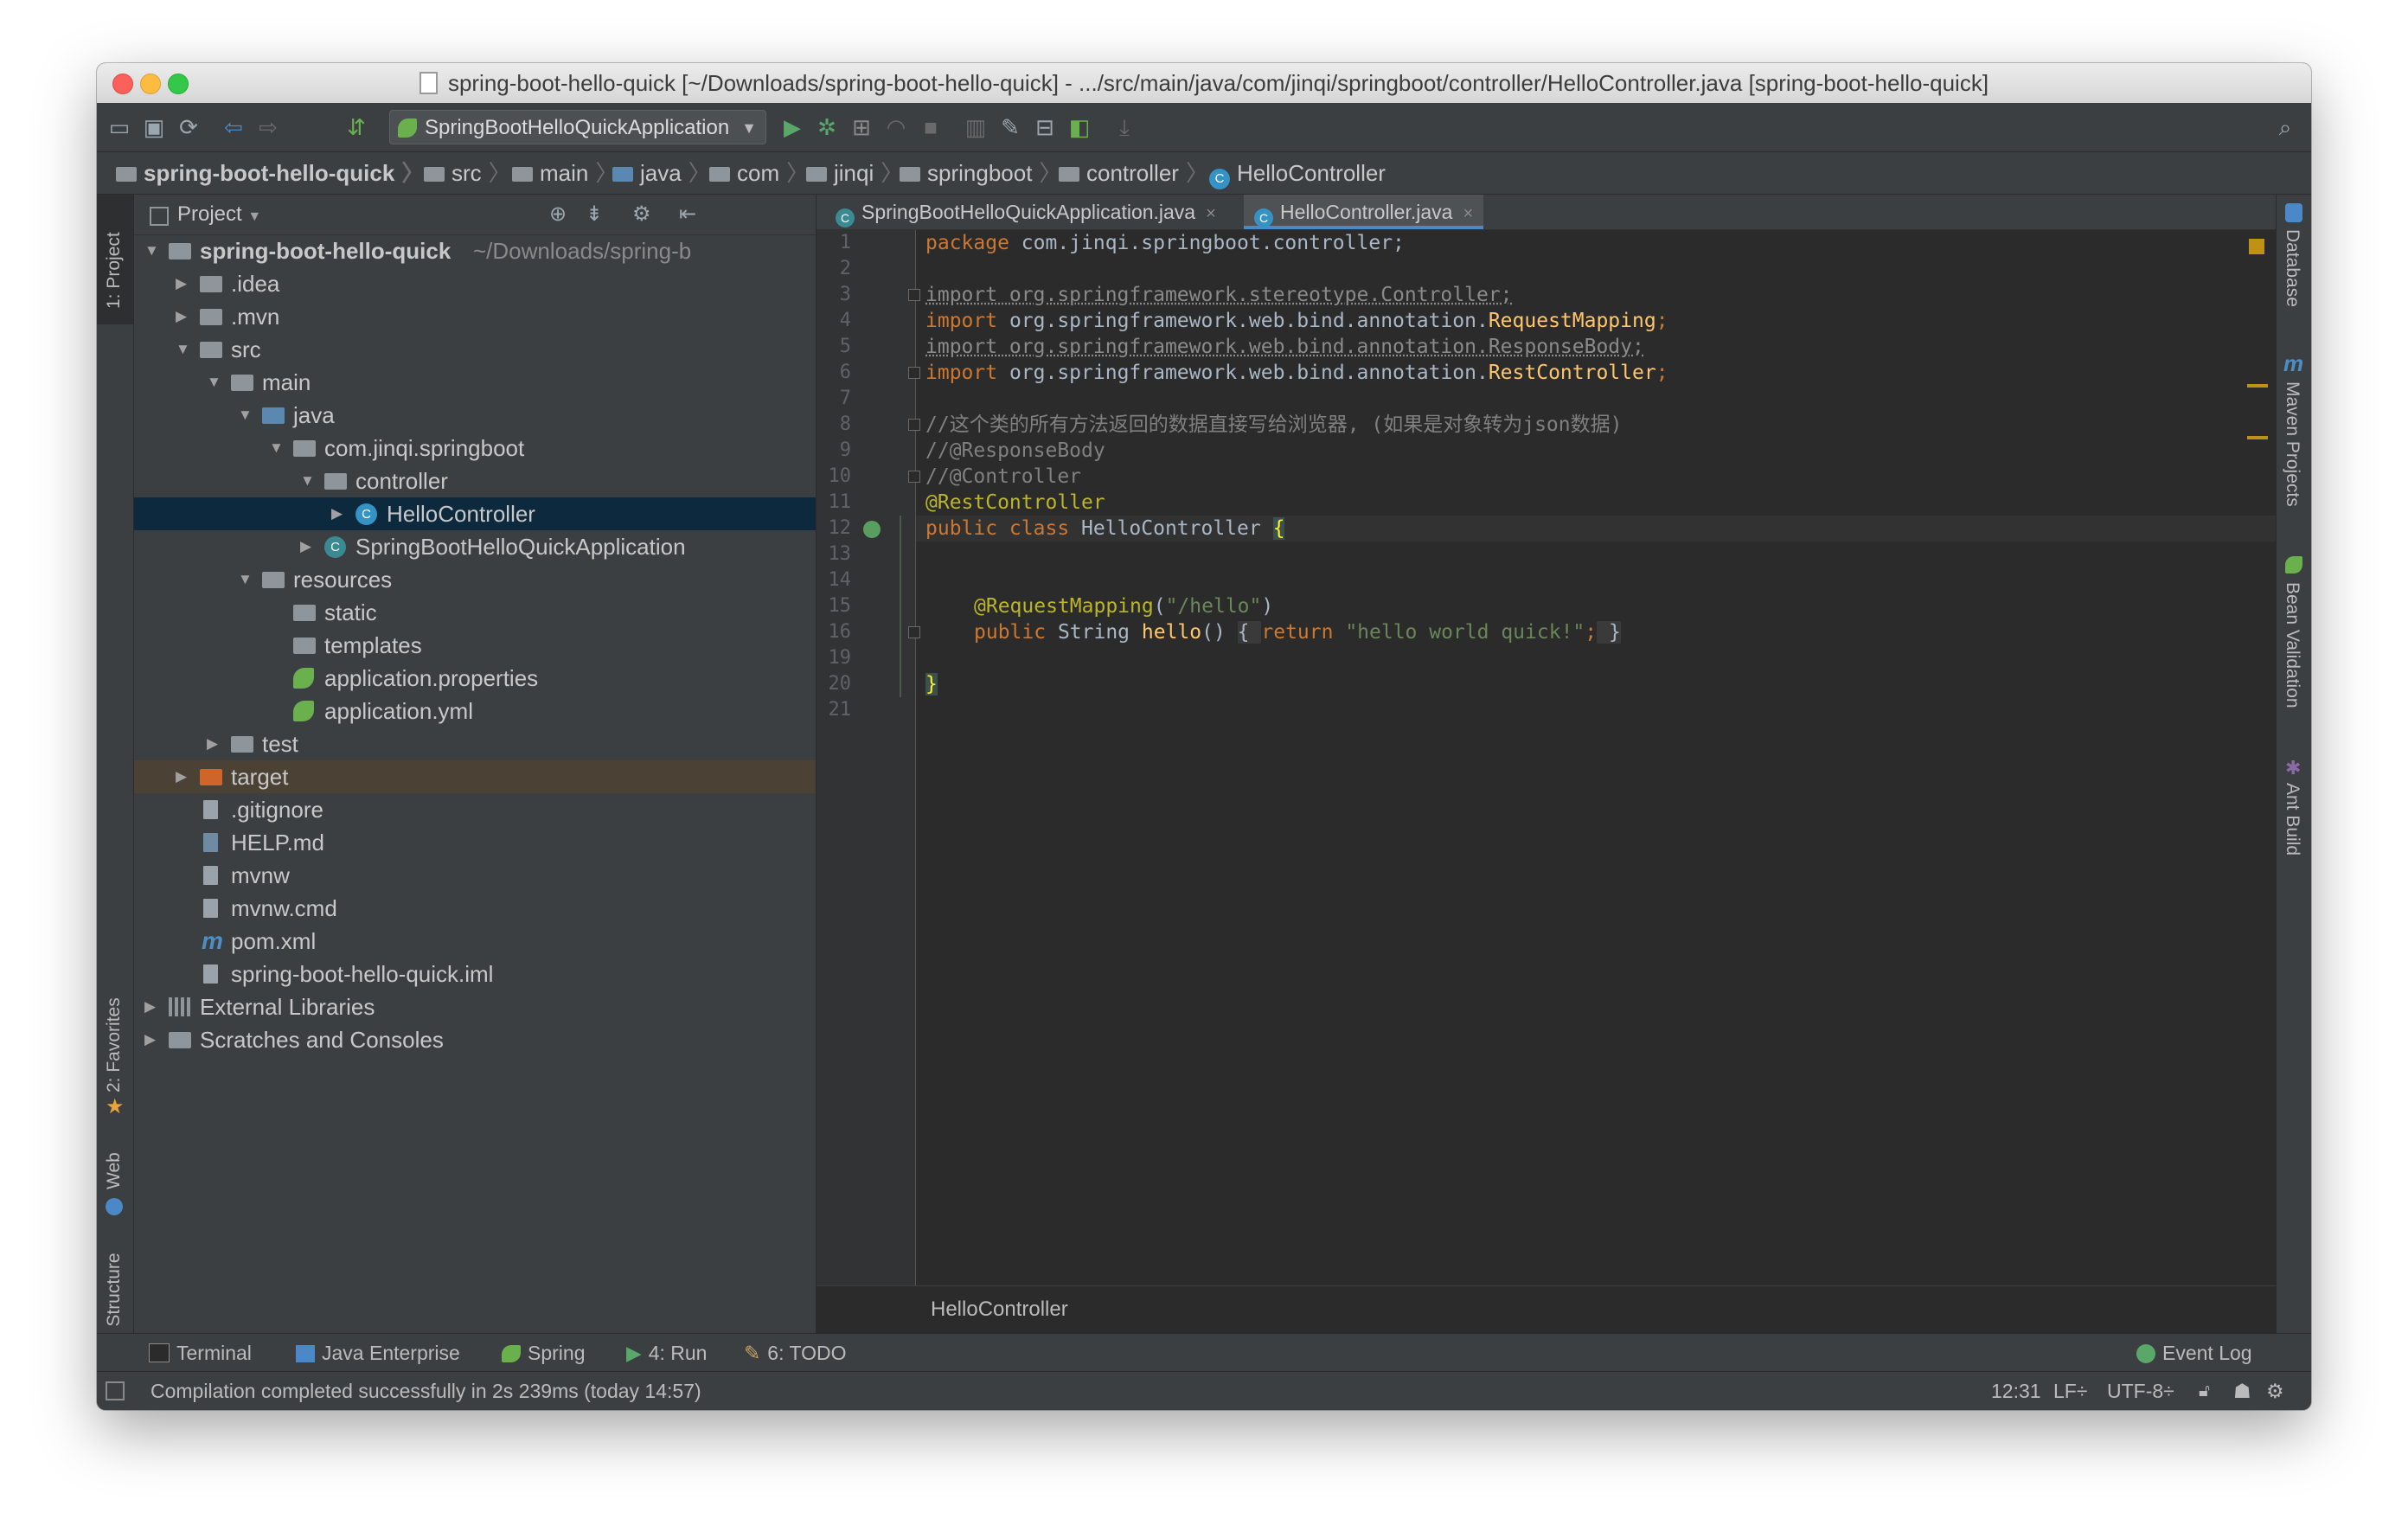 Image resolution: width=2408 pixels, height=1538 pixels. I want to click on save-icon: ▣, so click(154, 127).